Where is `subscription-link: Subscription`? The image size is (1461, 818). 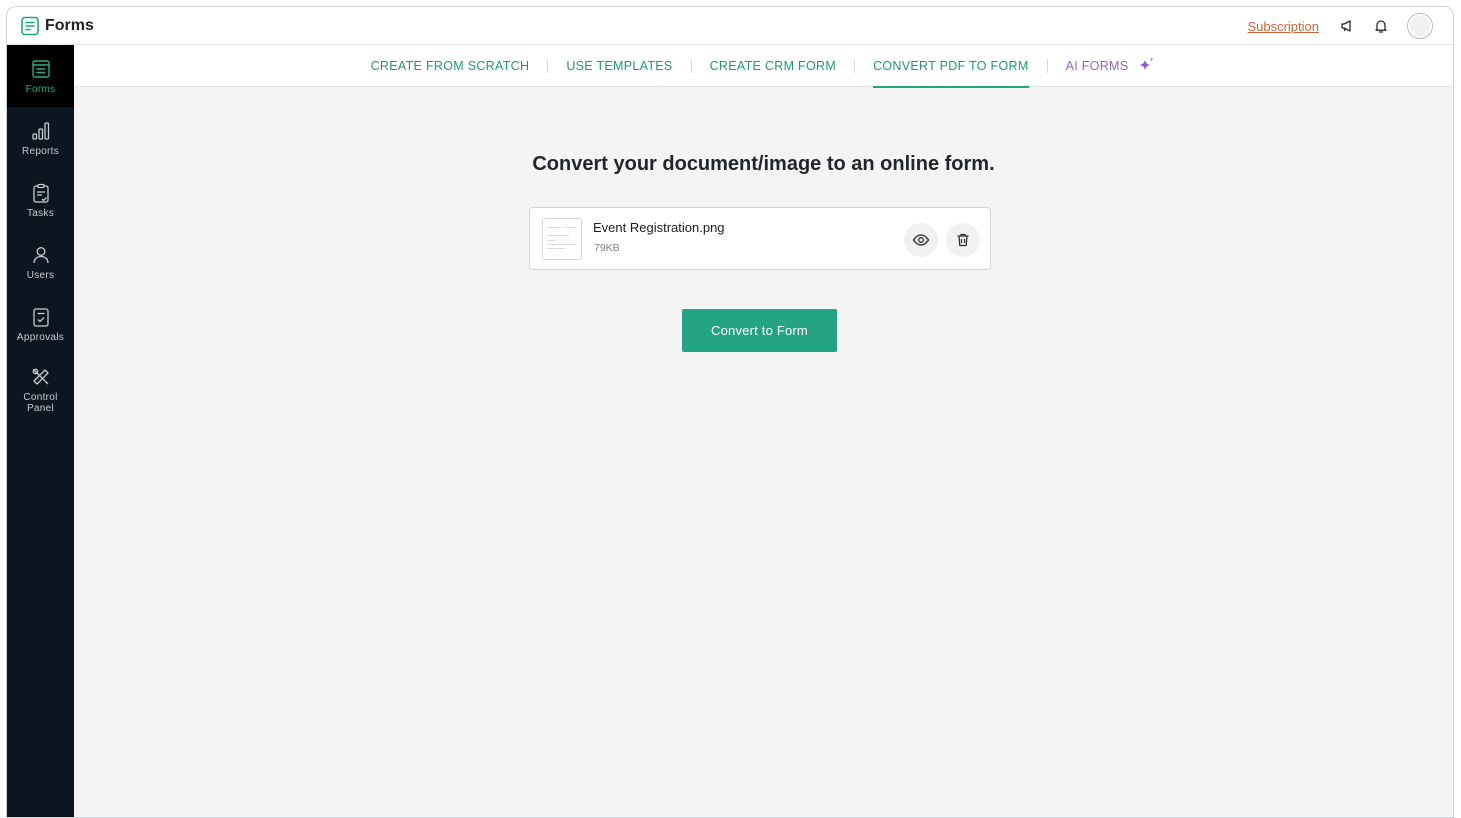
subscription-link: Subscription is located at coordinates (1283, 26).